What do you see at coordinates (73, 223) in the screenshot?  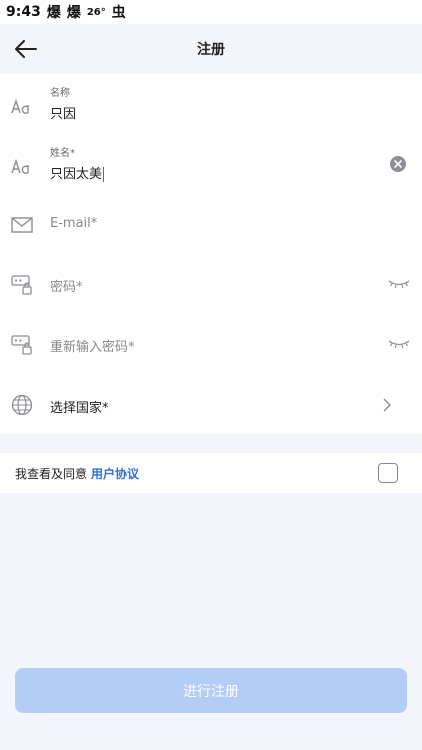 I see `email-input: E-mail*` at bounding box center [73, 223].